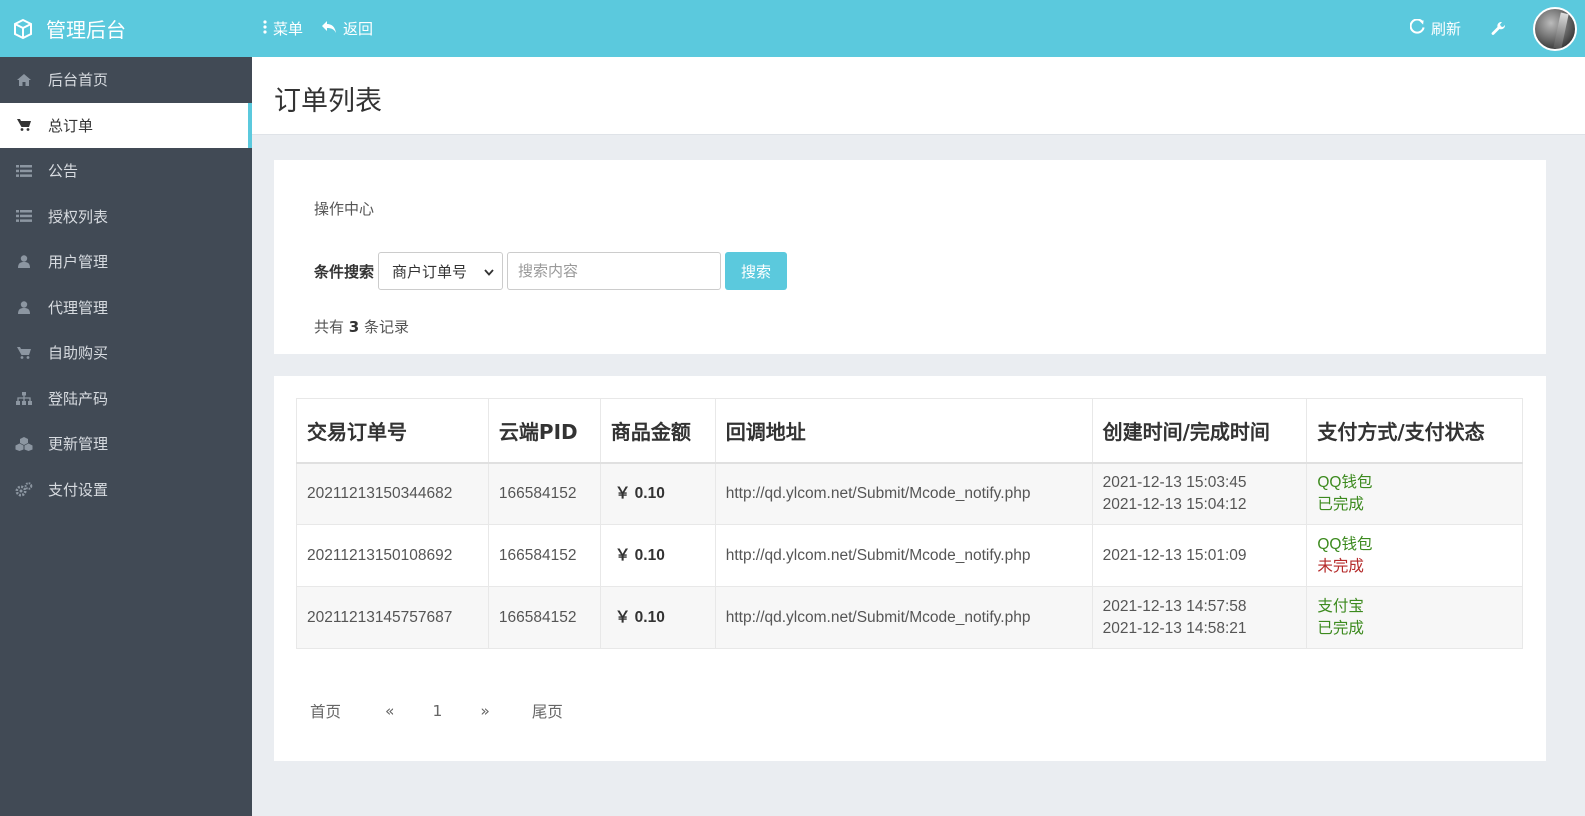 The width and height of the screenshot is (1585, 816). I want to click on sidebar-item-label: 代理管理, so click(78, 307).